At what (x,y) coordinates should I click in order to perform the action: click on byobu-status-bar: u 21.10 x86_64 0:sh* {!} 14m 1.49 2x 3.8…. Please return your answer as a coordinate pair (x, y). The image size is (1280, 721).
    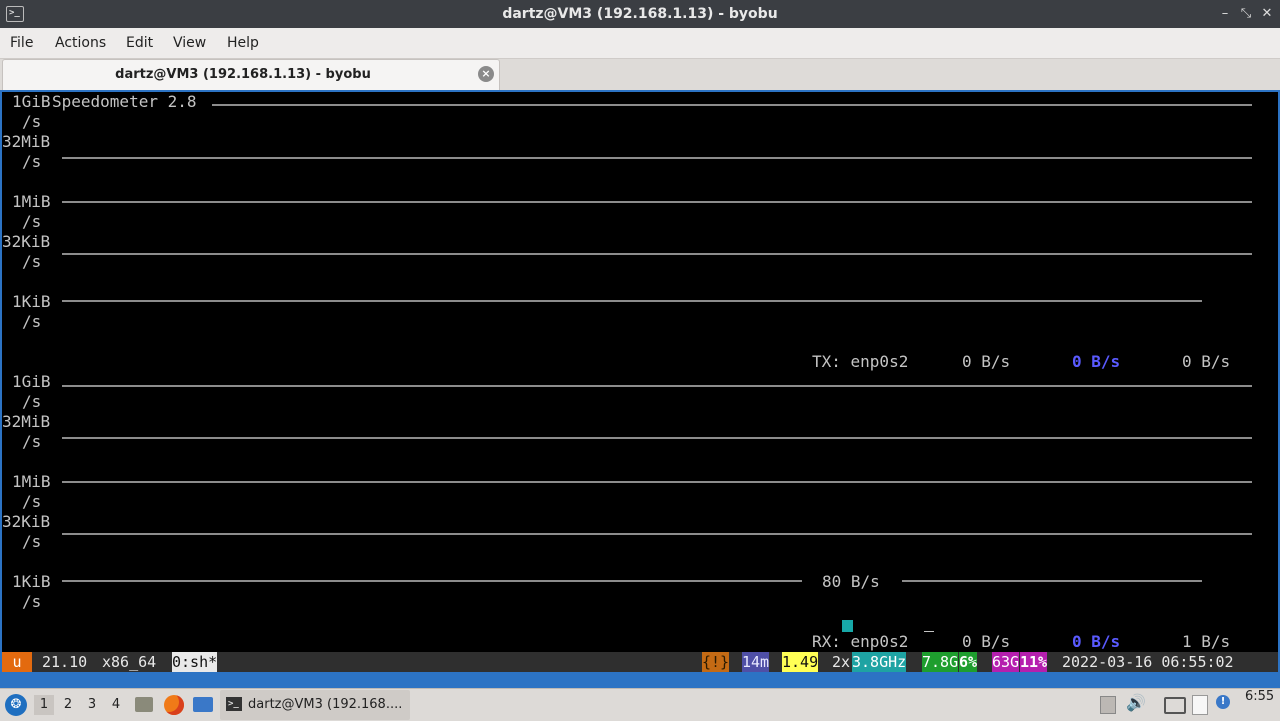
    Looking at the image, I should click on (640, 662).